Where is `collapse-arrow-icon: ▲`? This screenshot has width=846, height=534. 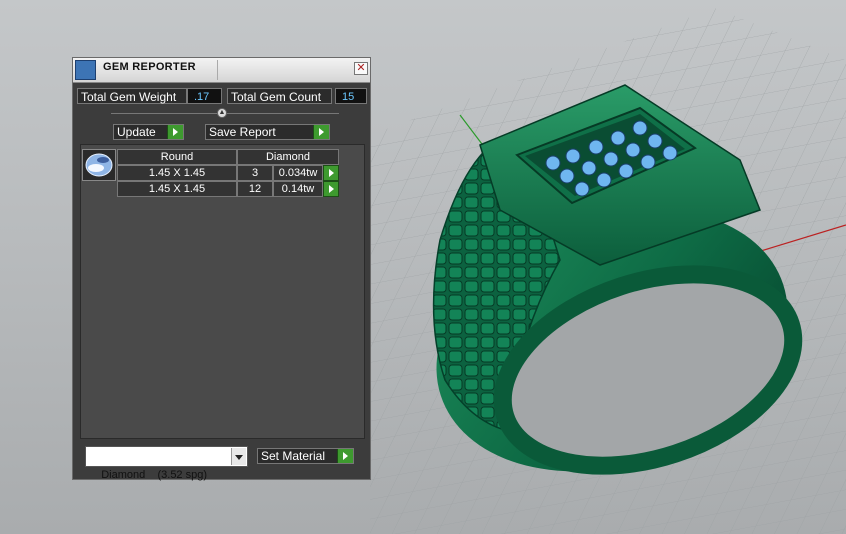
collapse-arrow-icon: ▲ is located at coordinates (222, 113).